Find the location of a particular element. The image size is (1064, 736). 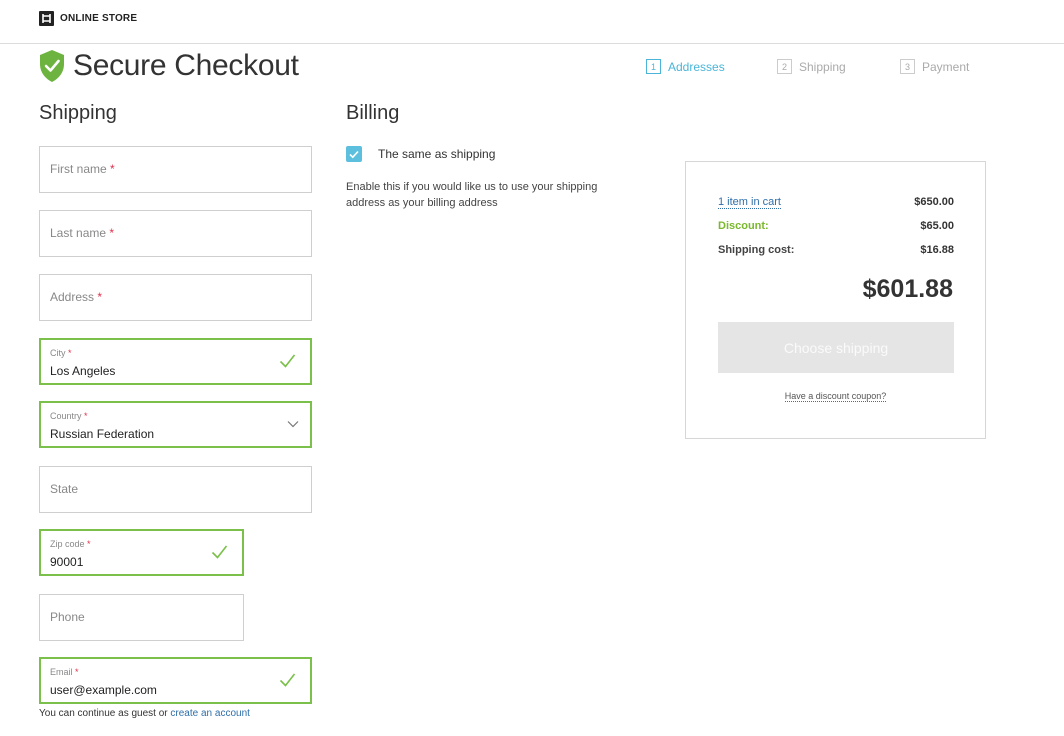

coupon-row: Have a discount coupon? is located at coordinates (835, 396).